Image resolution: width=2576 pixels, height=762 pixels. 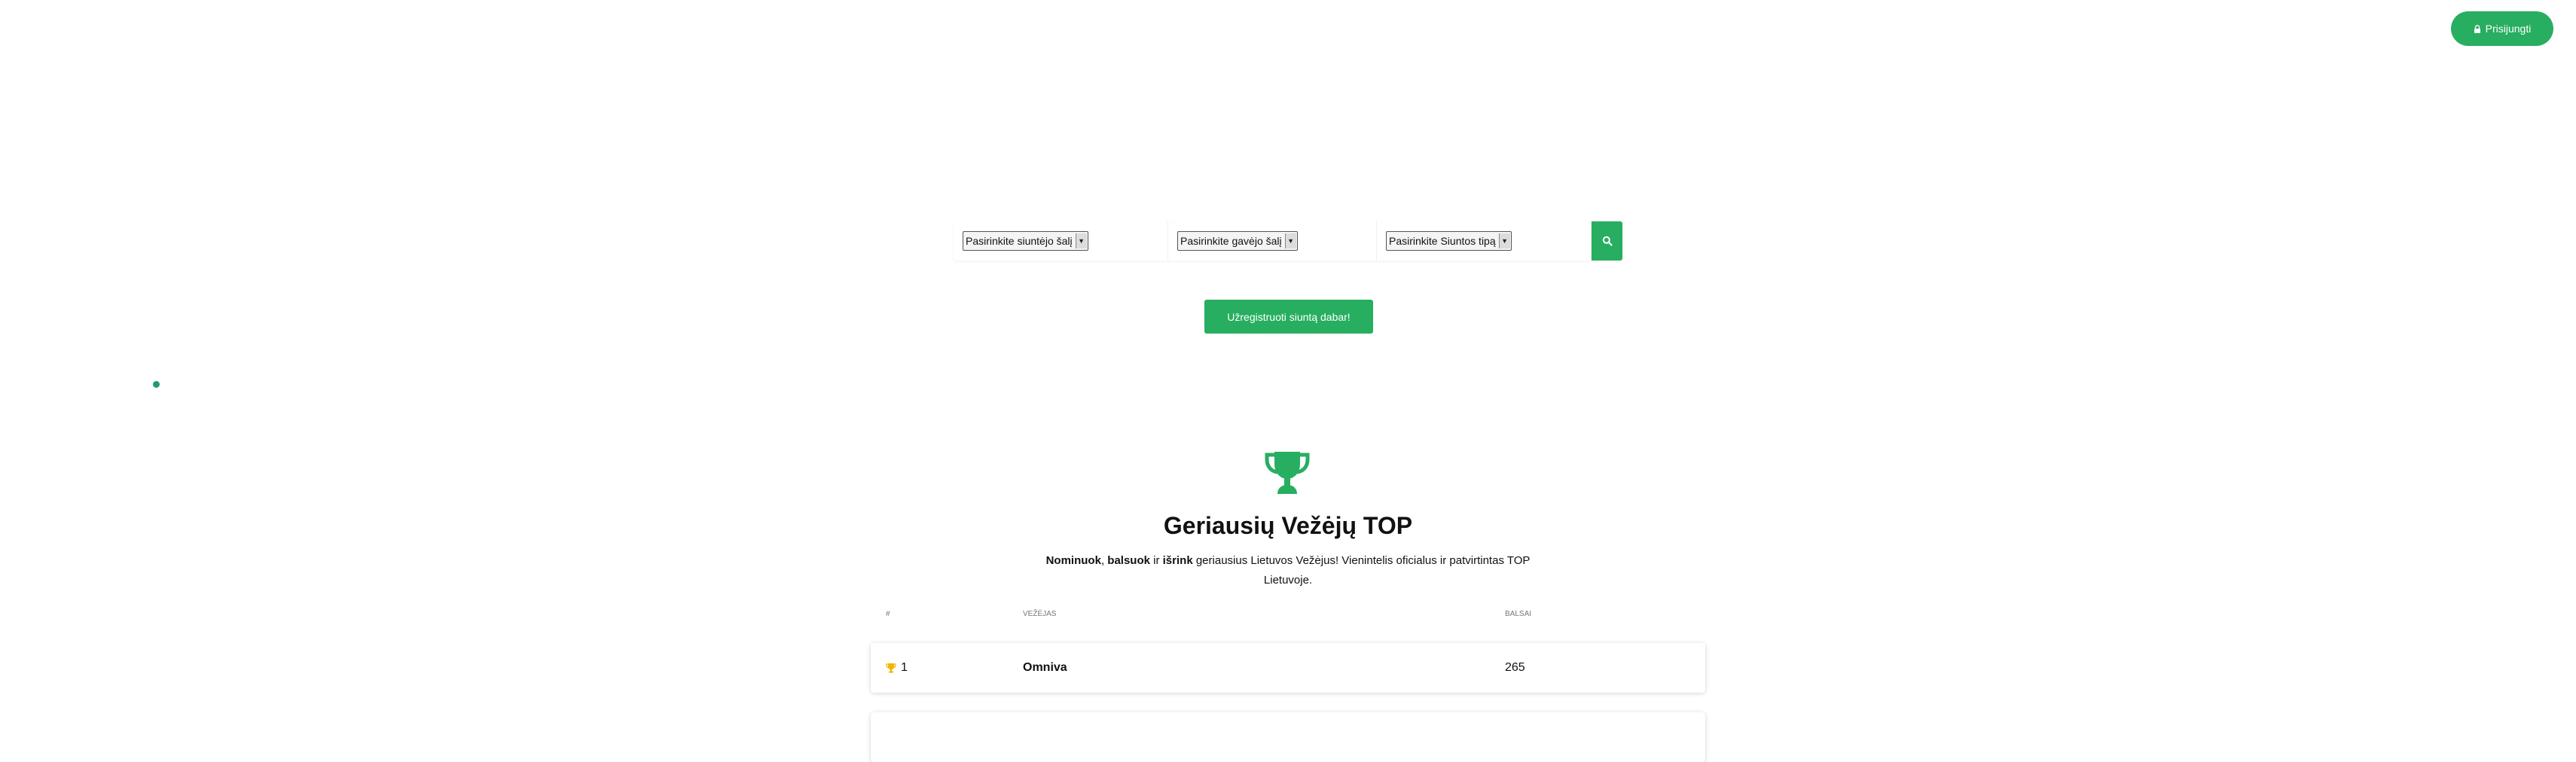 I want to click on parcel-type-select: Pasirinkite Siuntos tipą ▼, so click(x=1449, y=241).